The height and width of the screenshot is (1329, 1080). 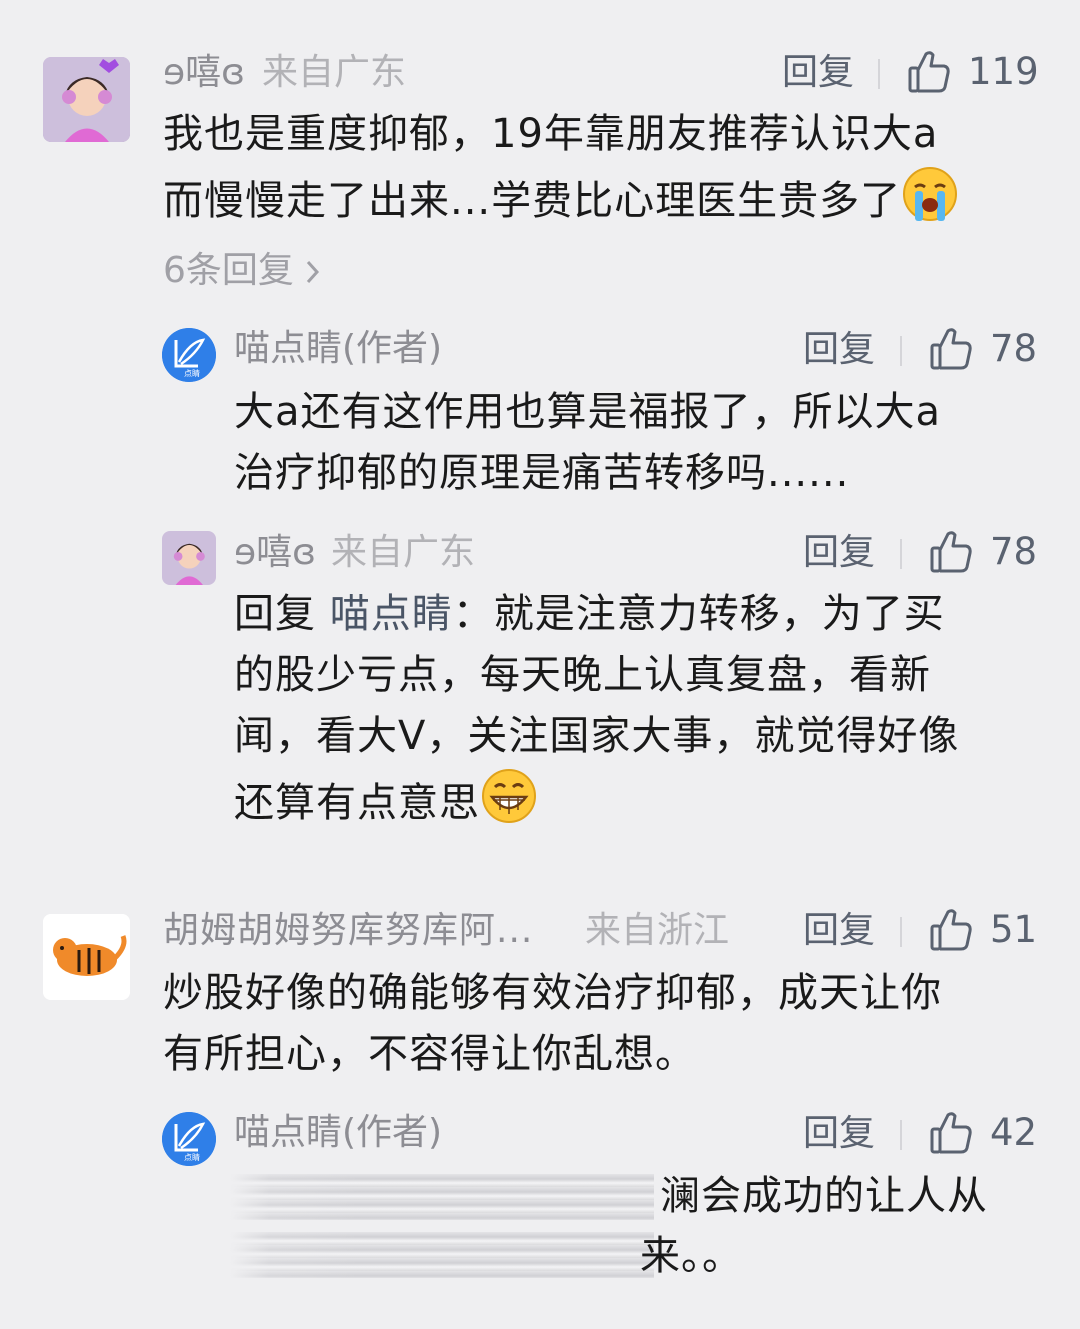 I want to click on comment-text-line-2: 而慢慢走了出来...学费比心理医生贵多了, so click(x=532, y=201).